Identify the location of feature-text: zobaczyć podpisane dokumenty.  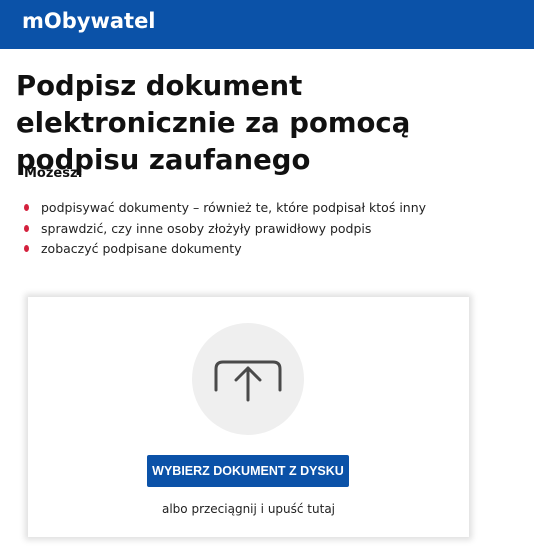
(141, 248).